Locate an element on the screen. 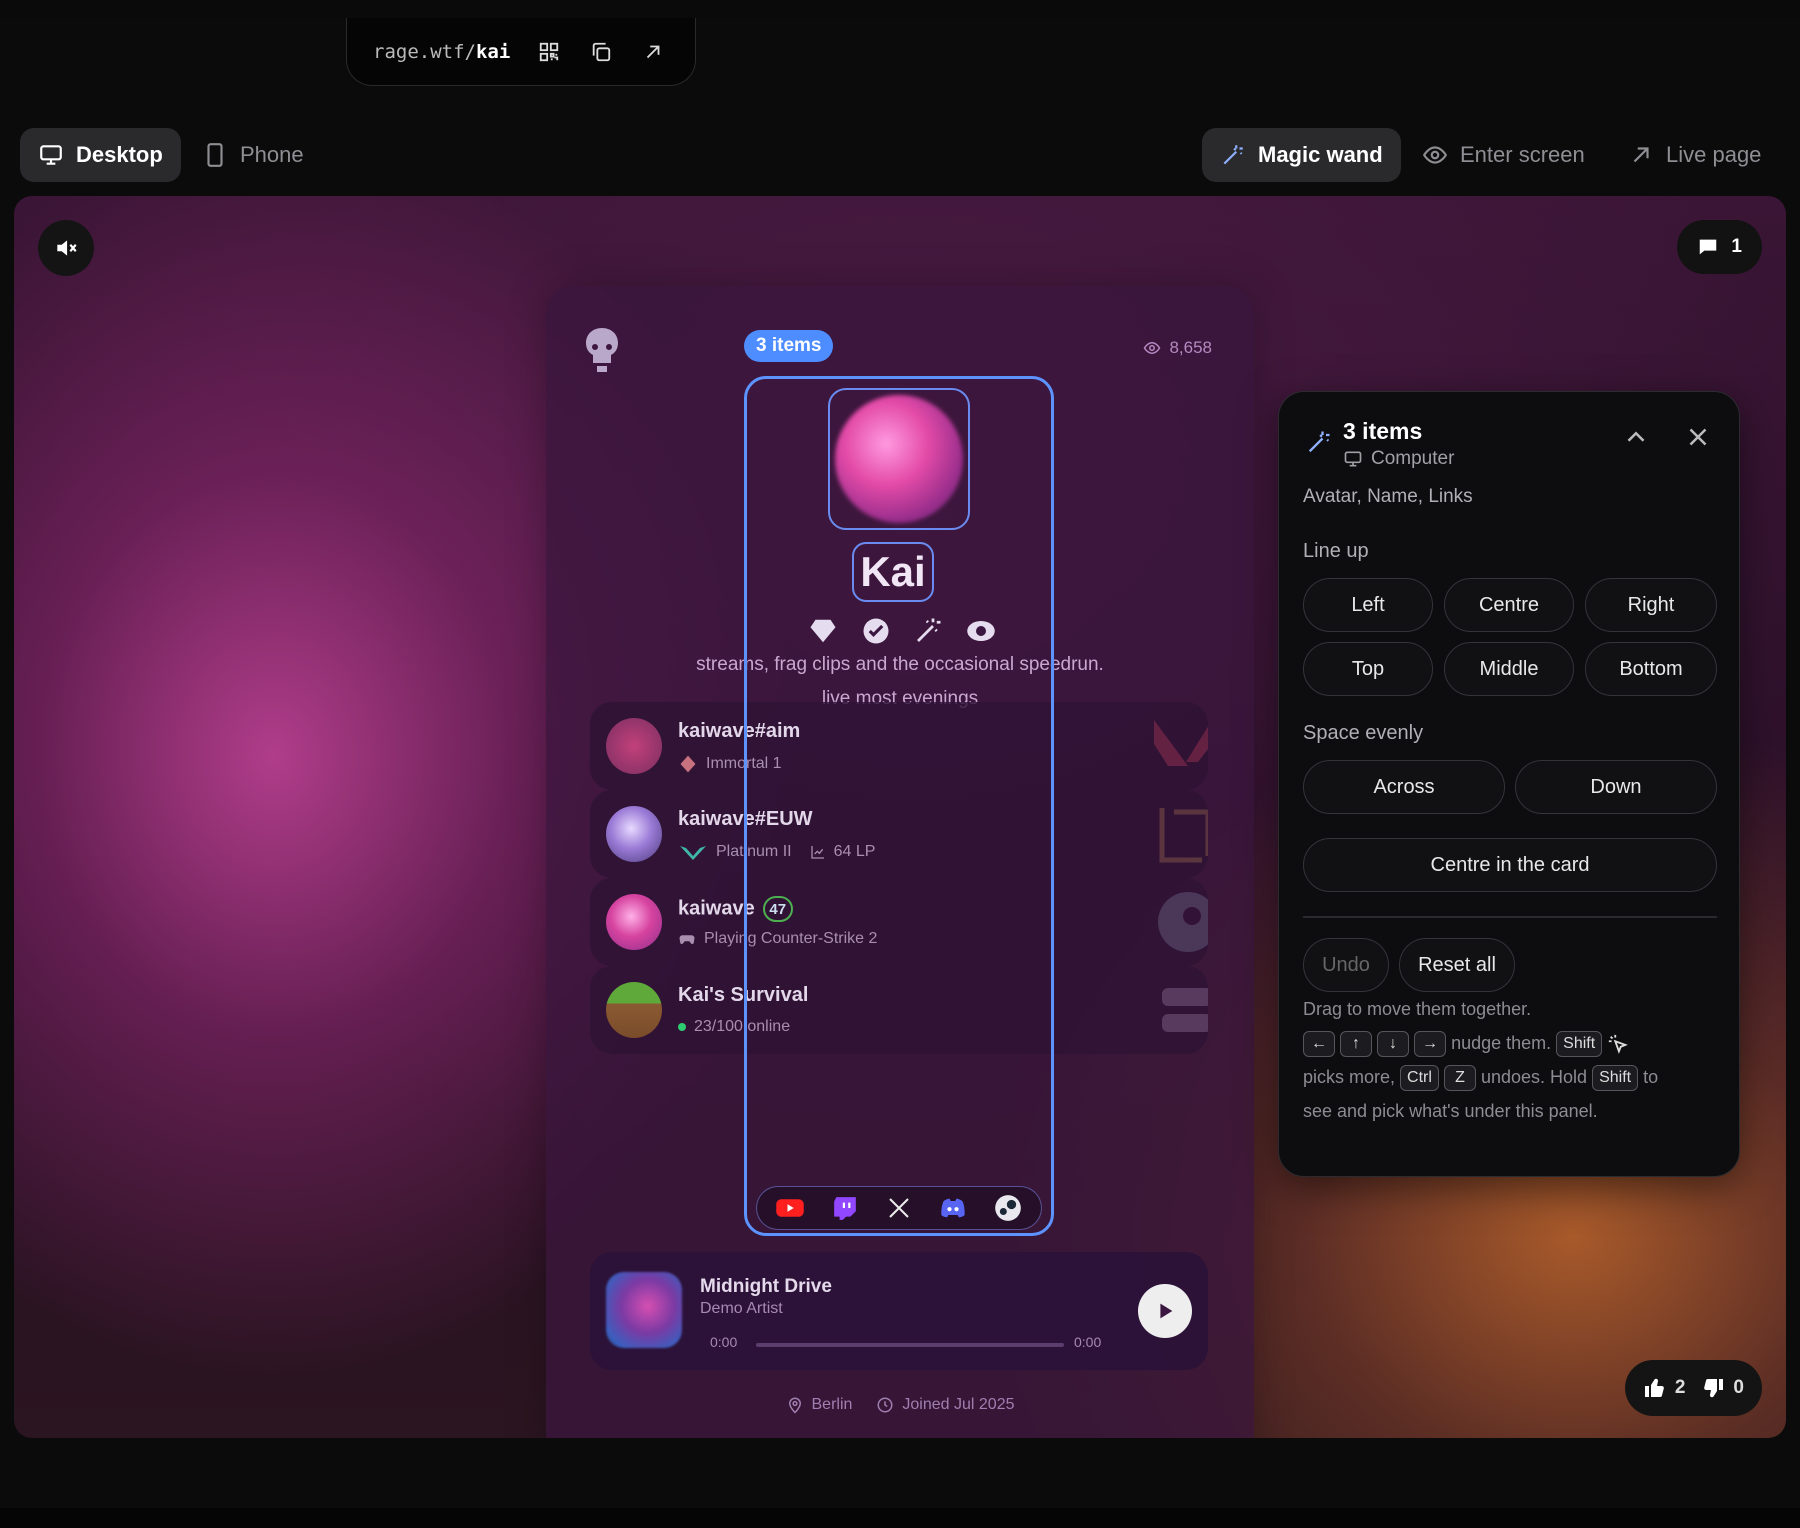 The width and height of the screenshot is (1800, 1528). clock-icon is located at coordinates (885, 1405).